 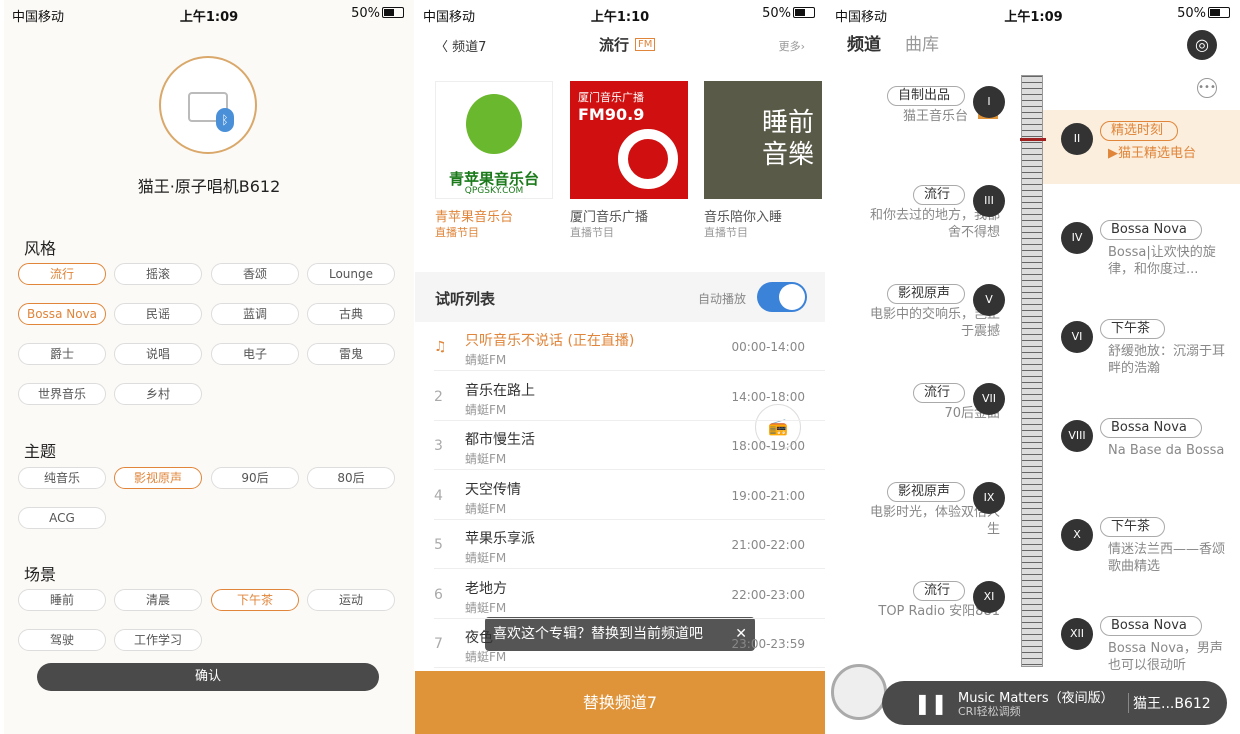 I want to click on tab-library: 曲库, so click(x=922, y=45).